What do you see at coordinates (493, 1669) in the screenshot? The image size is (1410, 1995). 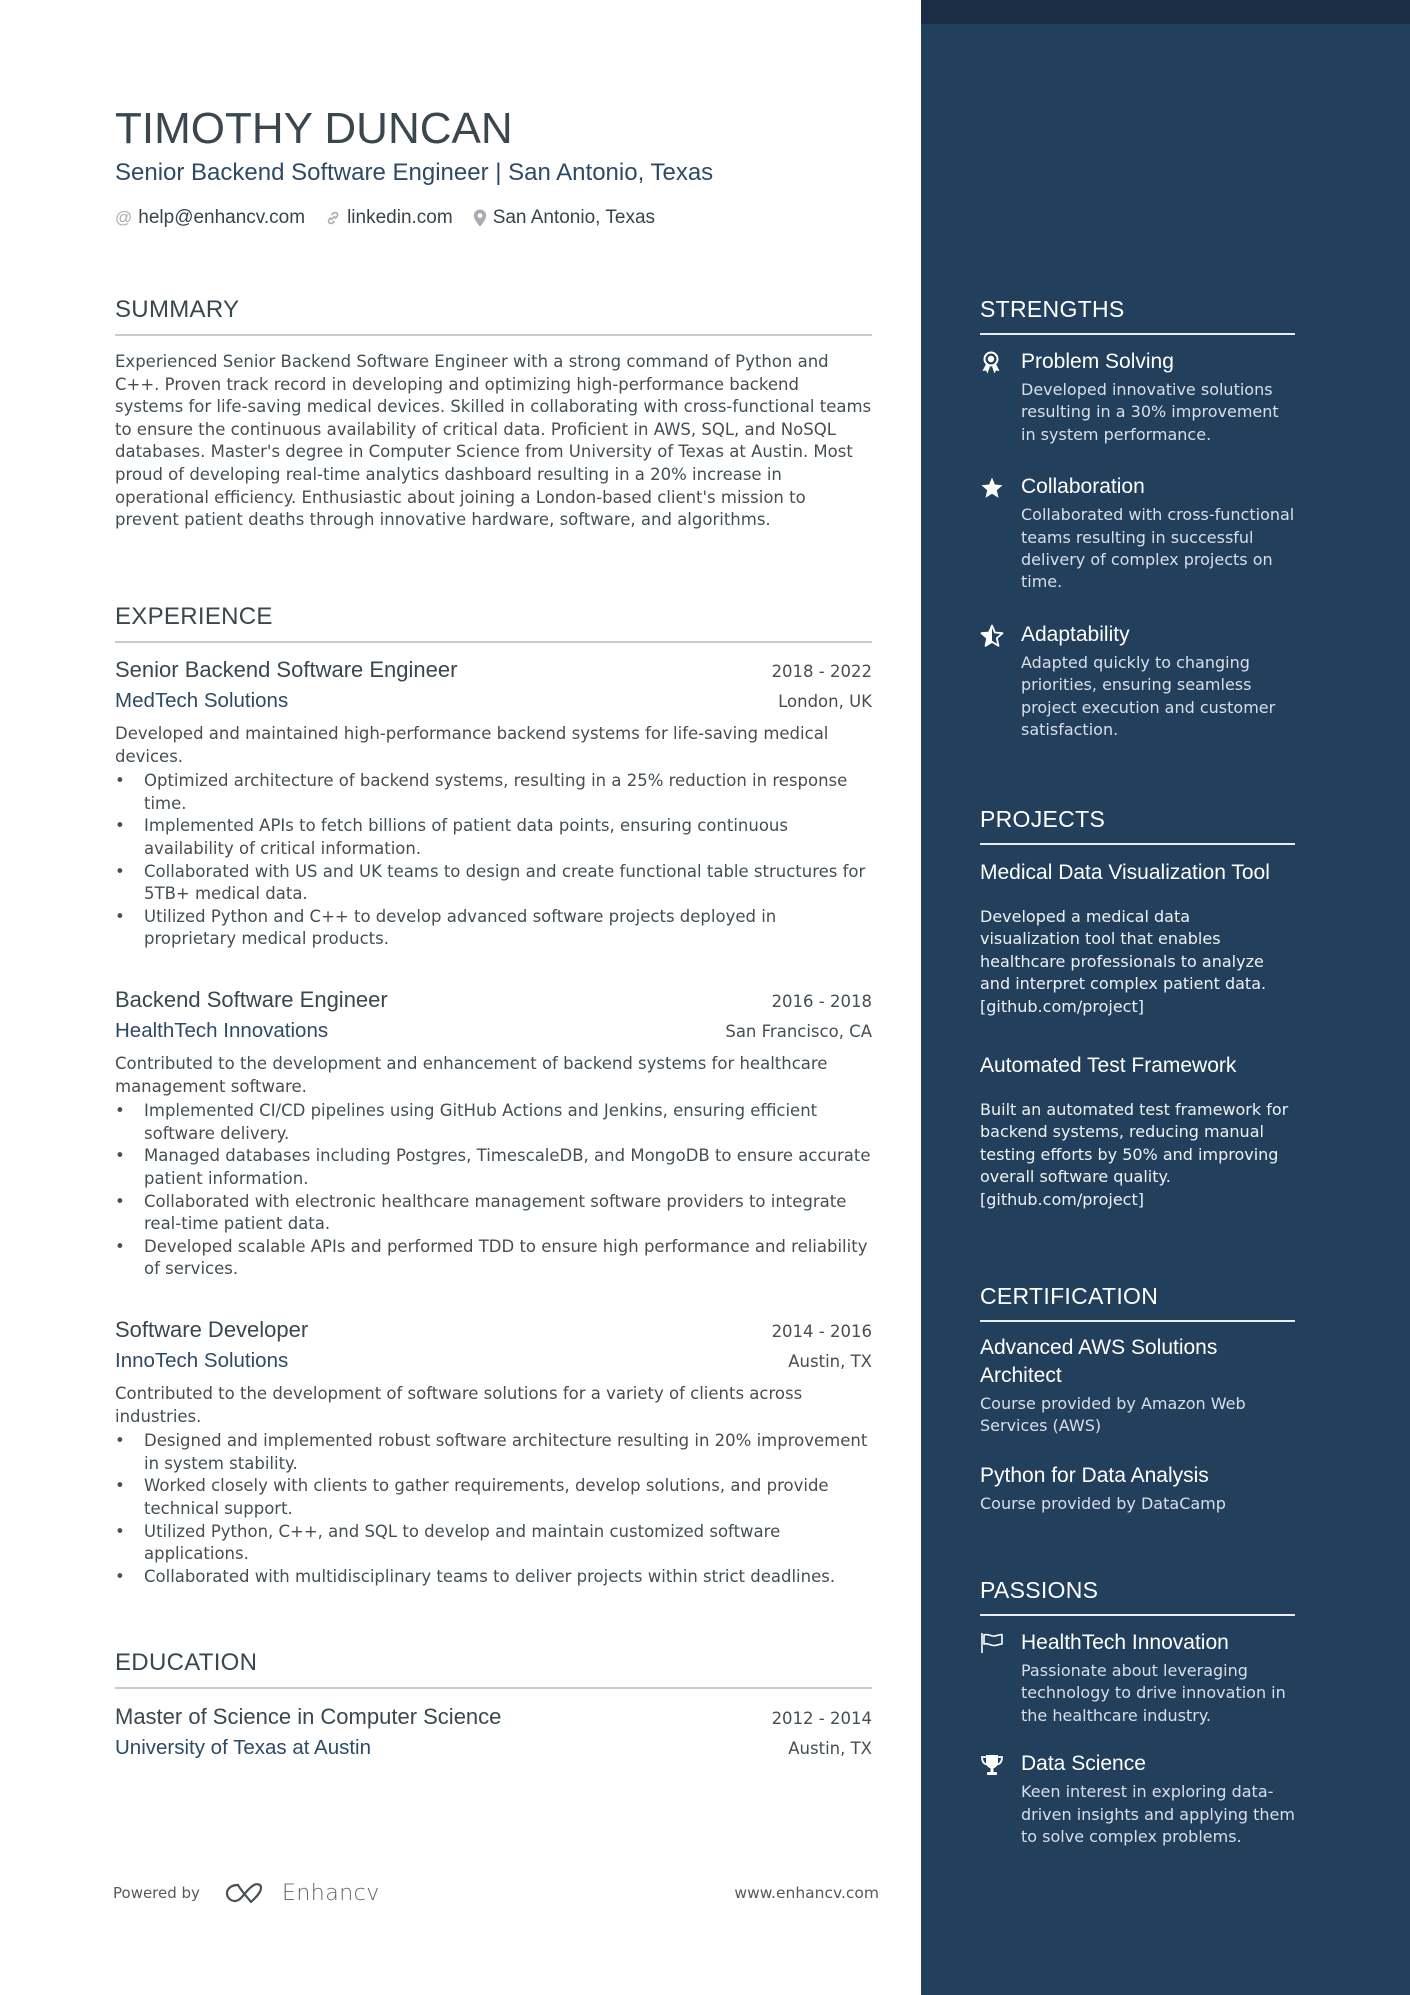 I see `education-section: EDUCATION` at bounding box center [493, 1669].